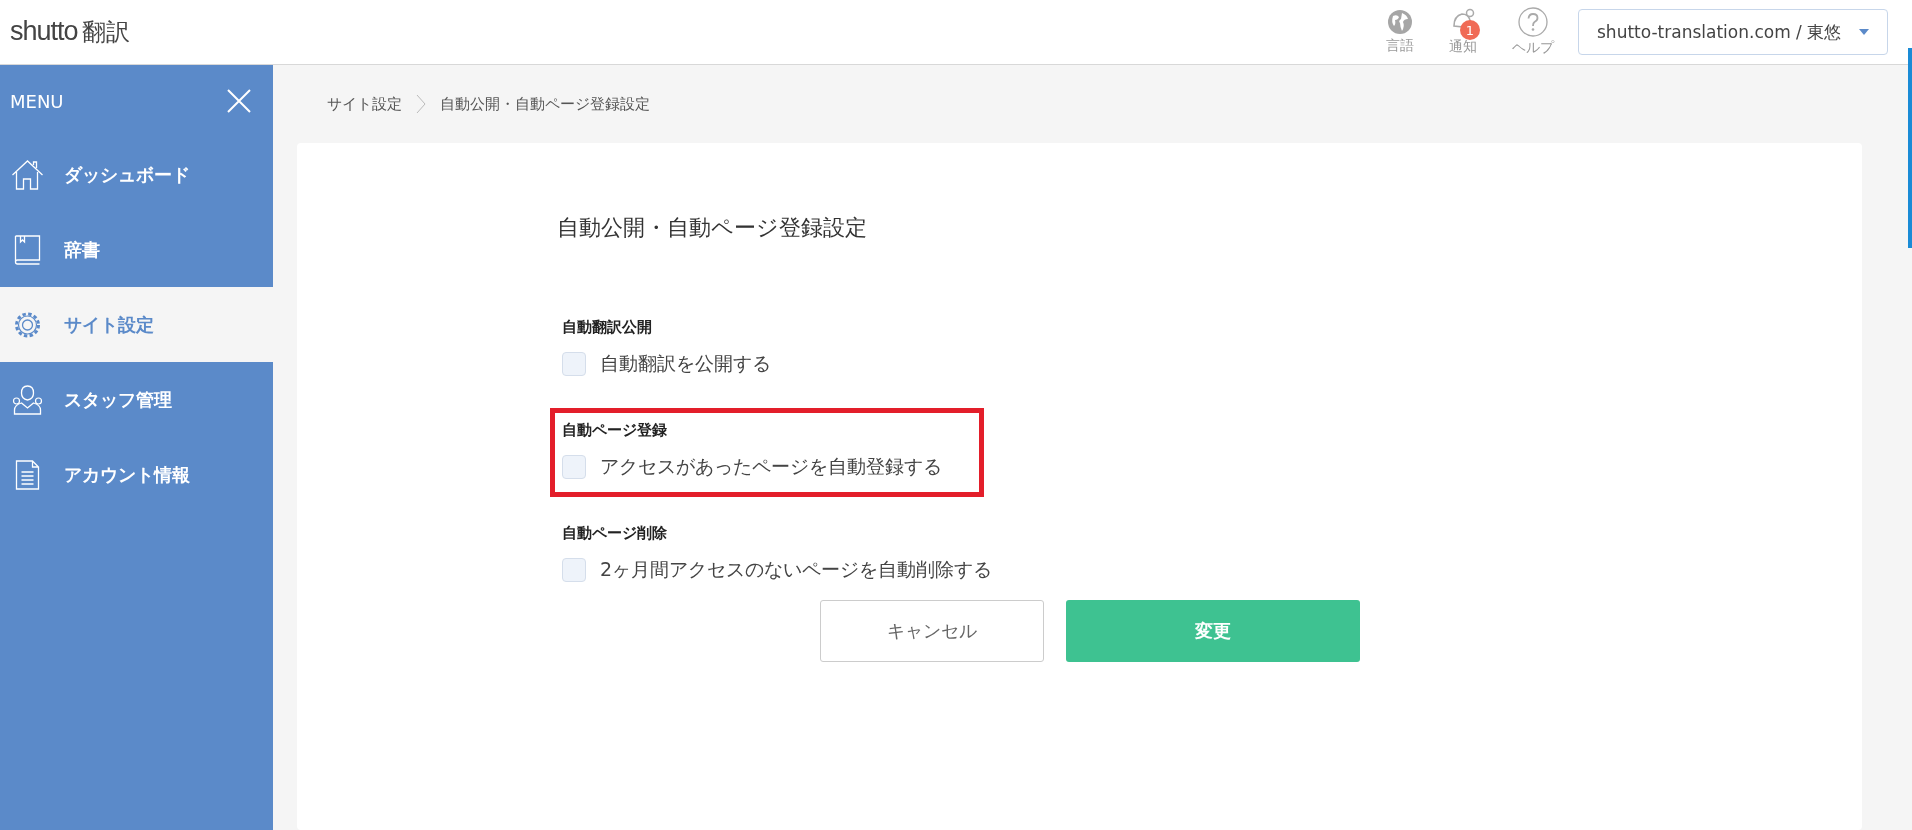 The width and height of the screenshot is (1912, 830). Describe the element at coordinates (1864, 32) in the screenshot. I see `caret-icon` at that location.